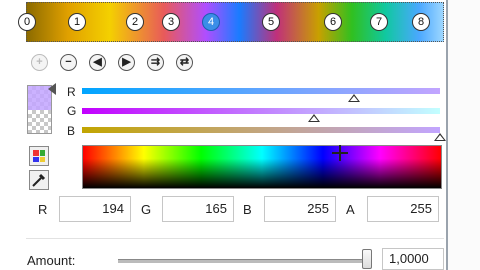 The width and height of the screenshot is (480, 270). I want to click on gradient-stop-4: 4, so click(211, 22).